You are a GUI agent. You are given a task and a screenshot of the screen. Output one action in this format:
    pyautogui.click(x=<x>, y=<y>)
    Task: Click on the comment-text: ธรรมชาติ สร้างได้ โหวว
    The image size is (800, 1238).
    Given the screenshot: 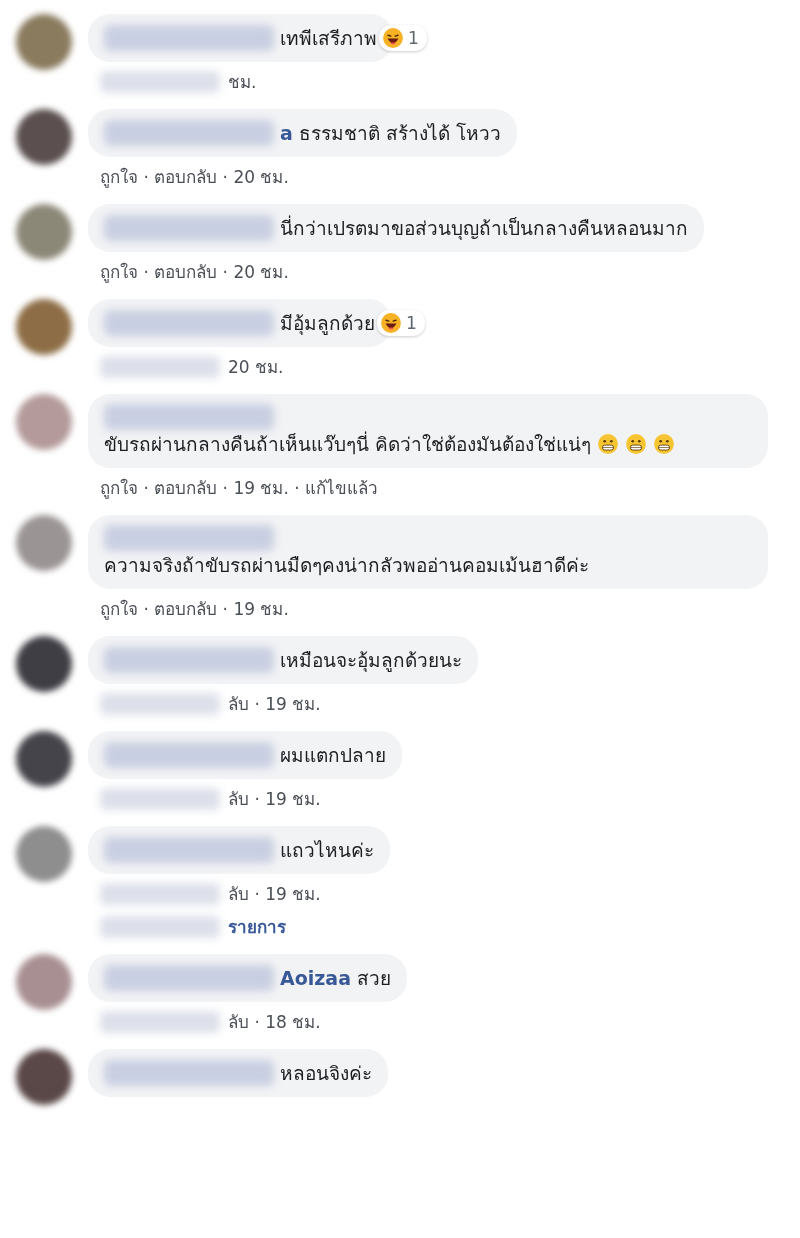 What is the action you would take?
    pyautogui.click(x=399, y=133)
    